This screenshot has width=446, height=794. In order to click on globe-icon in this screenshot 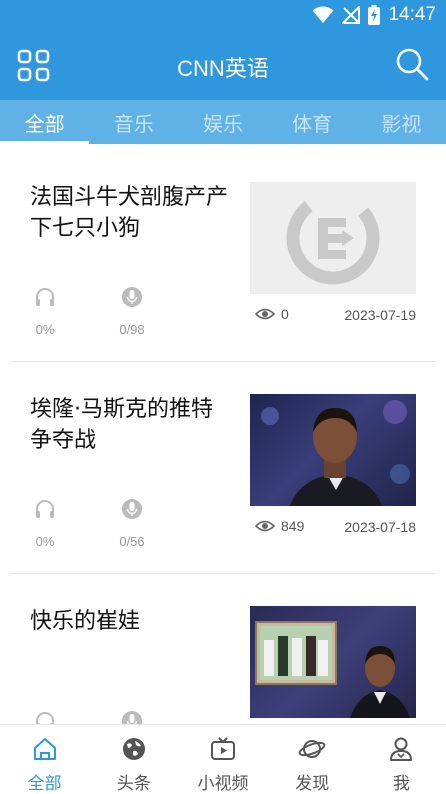, I will do `click(133, 749)`.